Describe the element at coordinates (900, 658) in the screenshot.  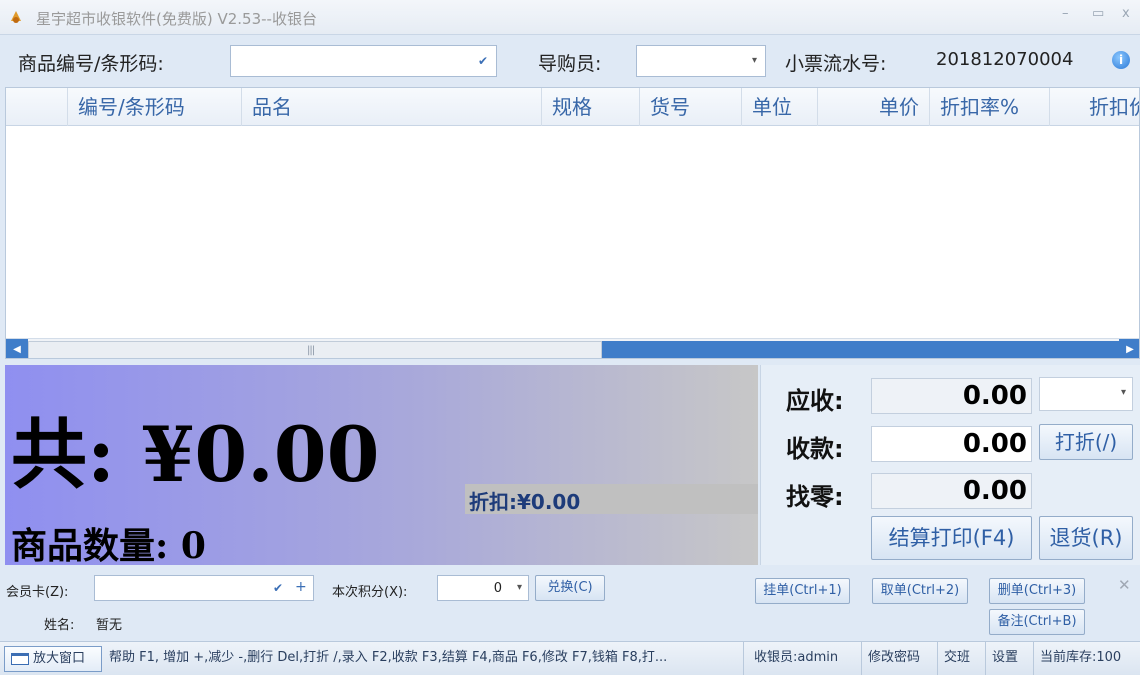
I see `change-password-link: 修改密码` at that location.